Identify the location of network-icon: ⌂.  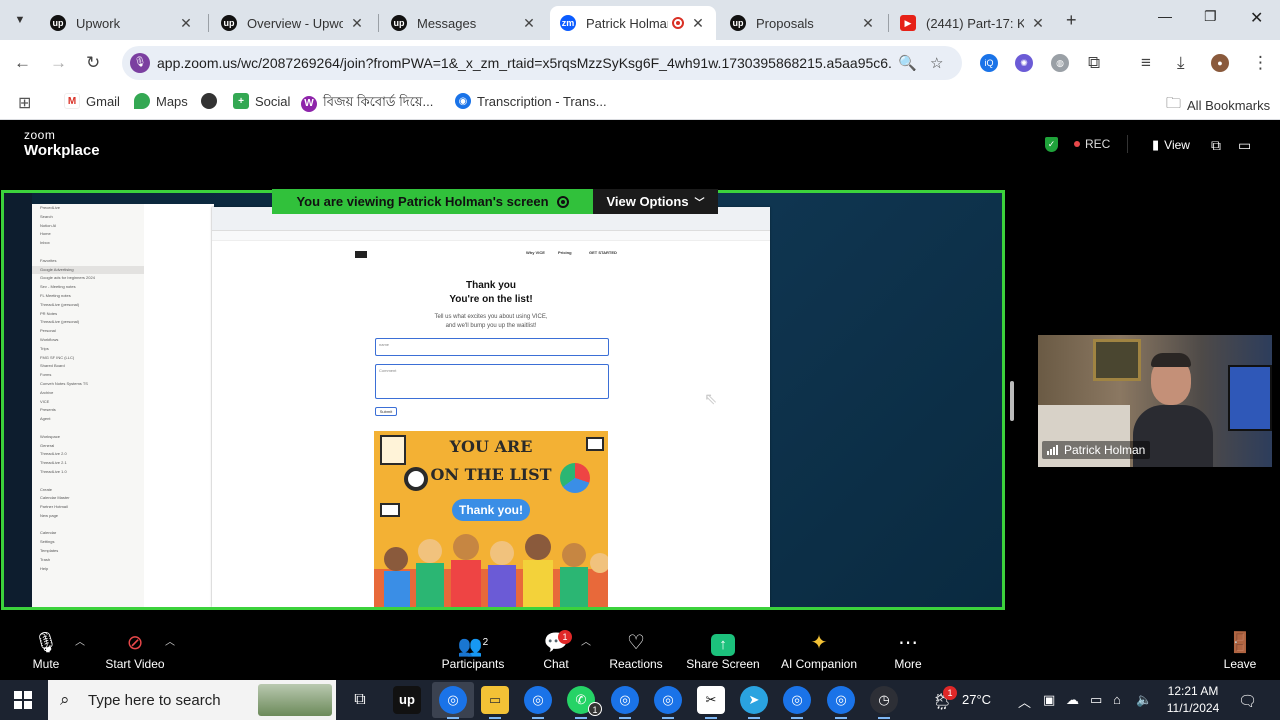
(1117, 699).